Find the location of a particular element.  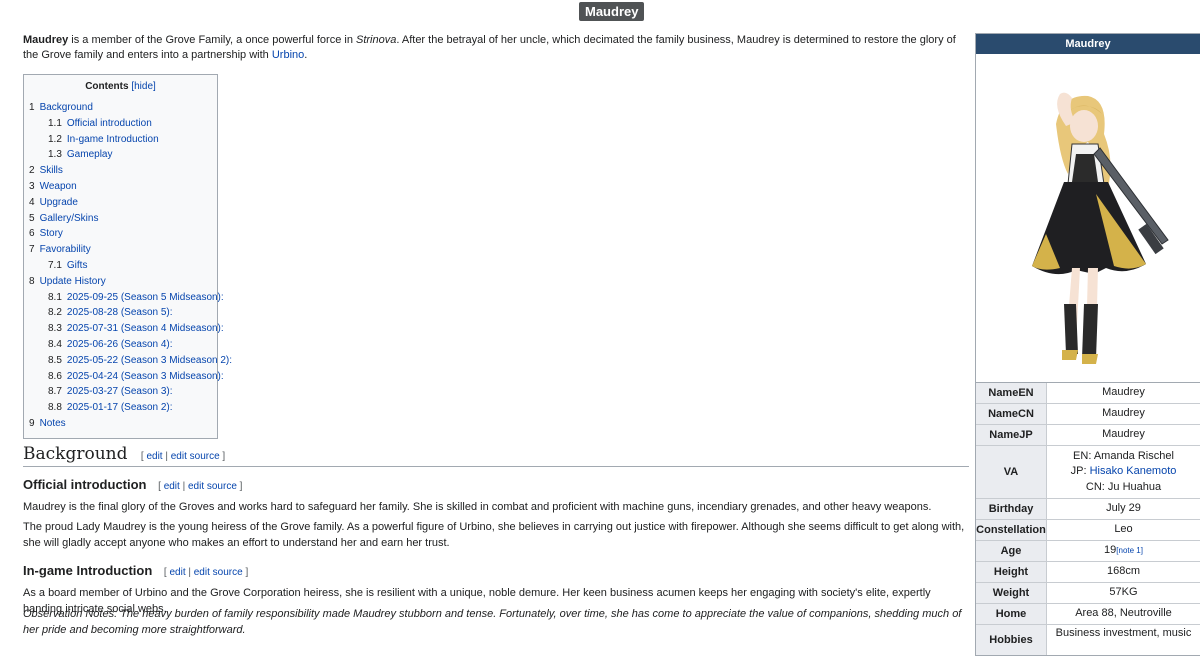

infobox-key: NameJP is located at coordinates (1011, 435).